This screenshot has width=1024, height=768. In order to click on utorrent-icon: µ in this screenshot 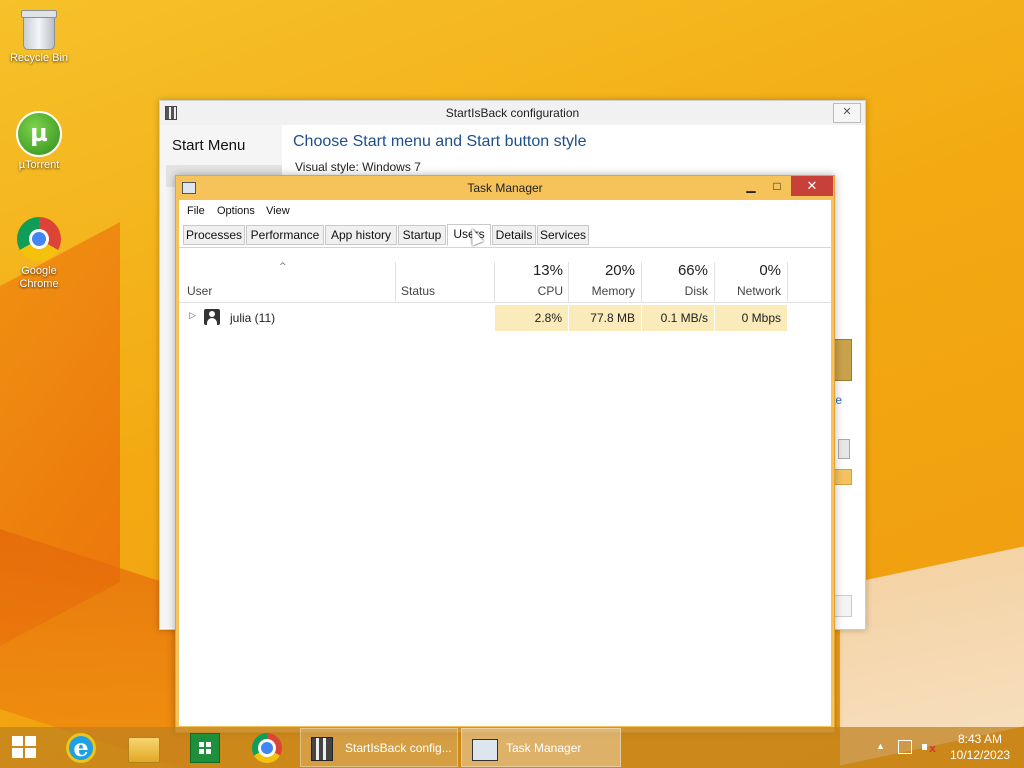, I will do `click(39, 134)`.